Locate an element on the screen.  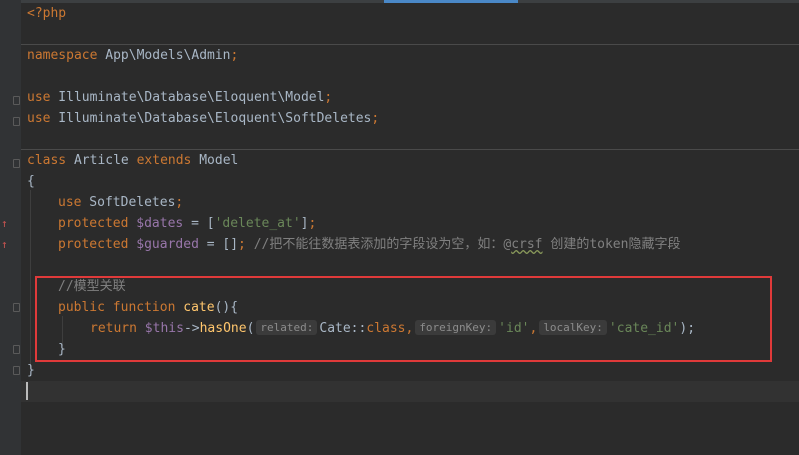
variable: $dates is located at coordinates (156, 223).